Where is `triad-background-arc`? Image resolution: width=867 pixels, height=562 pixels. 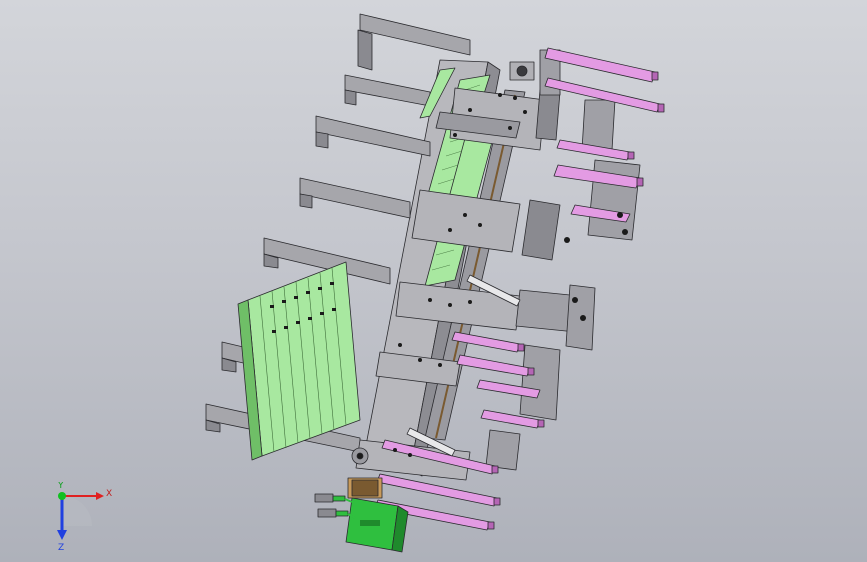 triad-background-arc is located at coordinates (77, 511).